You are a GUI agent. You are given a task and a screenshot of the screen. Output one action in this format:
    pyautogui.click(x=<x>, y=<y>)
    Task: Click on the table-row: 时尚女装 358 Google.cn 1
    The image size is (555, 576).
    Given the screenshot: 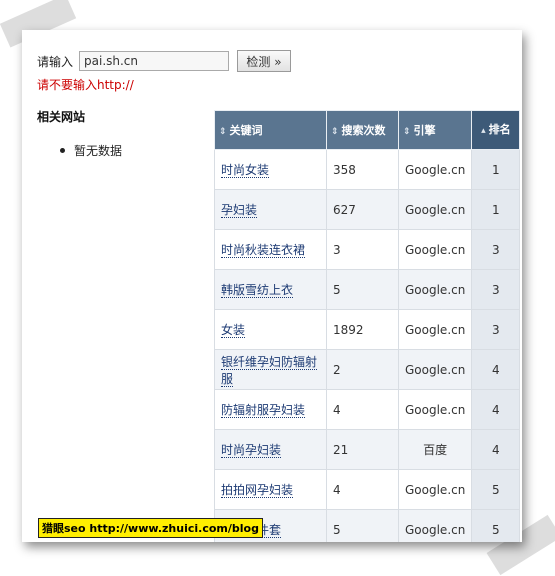 What is the action you would take?
    pyautogui.click(x=367, y=169)
    